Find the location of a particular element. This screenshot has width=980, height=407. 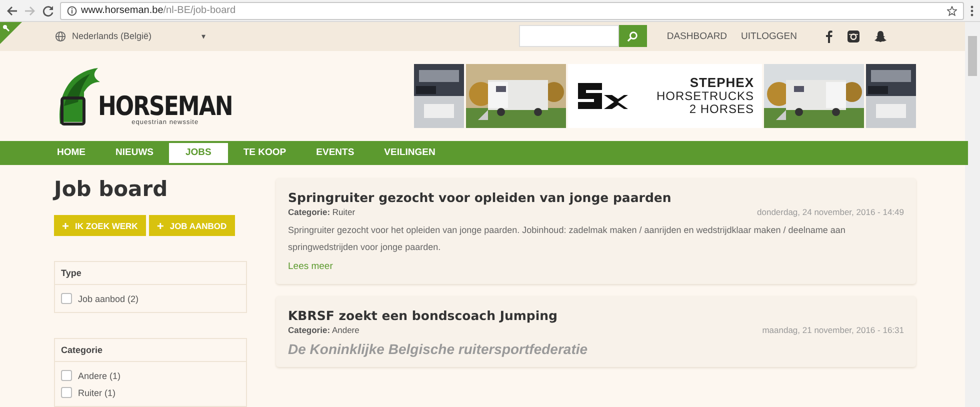

back-icon is located at coordinates (12, 10).